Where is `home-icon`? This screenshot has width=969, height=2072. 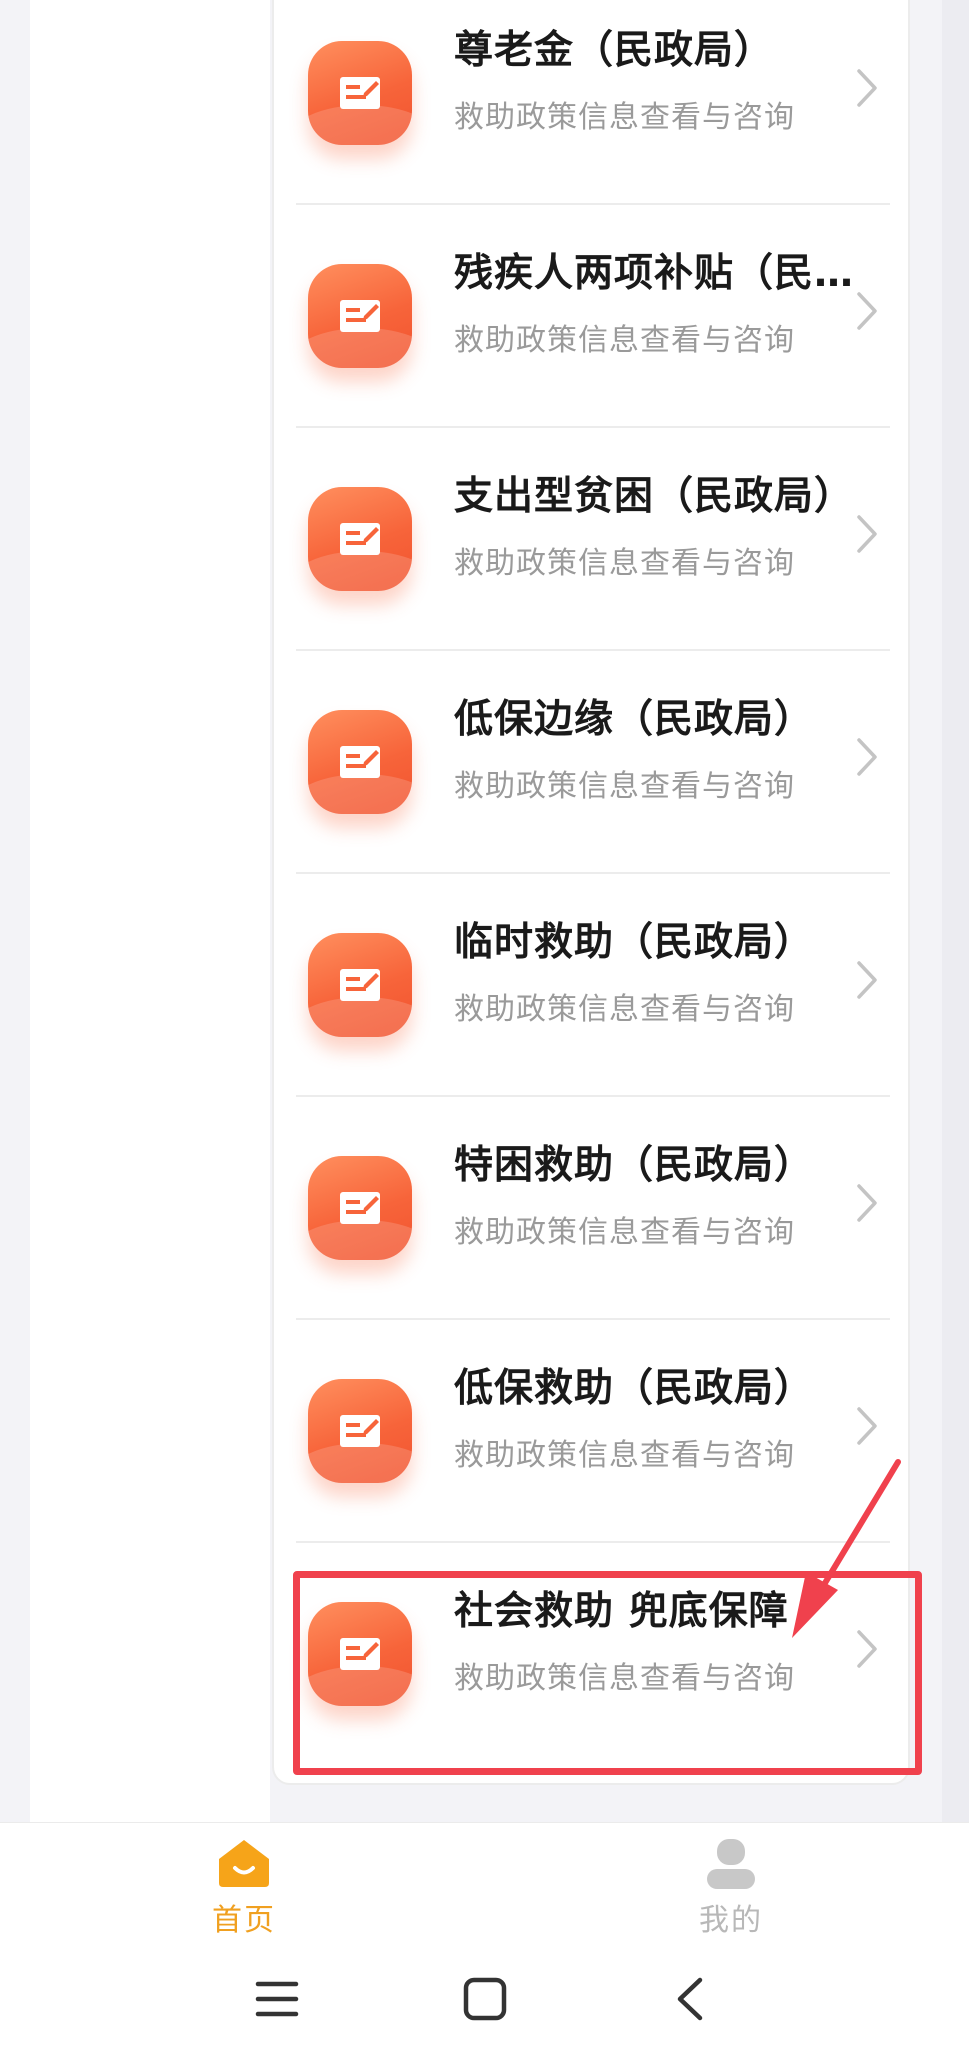
home-icon is located at coordinates (244, 1863).